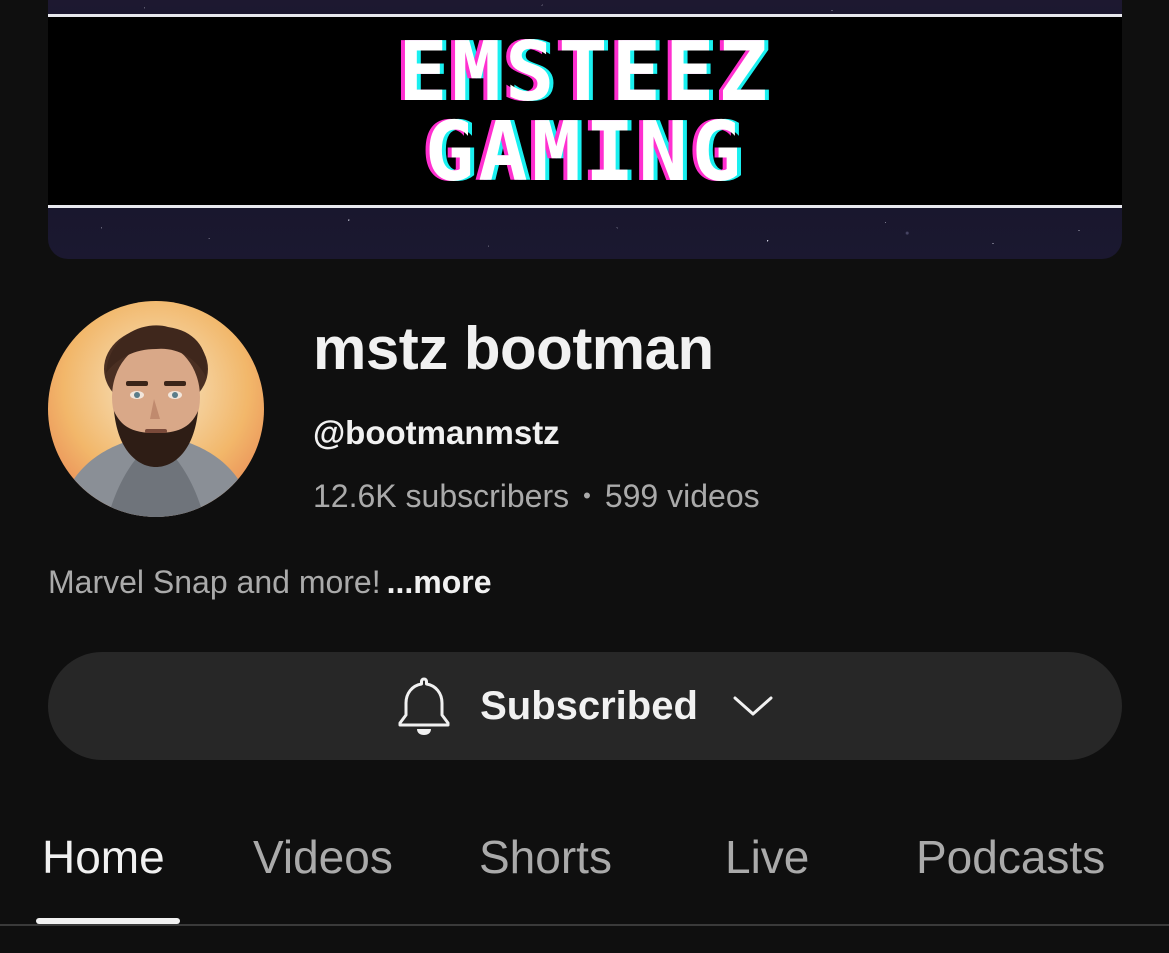  Describe the element at coordinates (323, 857) in the screenshot. I see `tab-videos: Videos` at that location.